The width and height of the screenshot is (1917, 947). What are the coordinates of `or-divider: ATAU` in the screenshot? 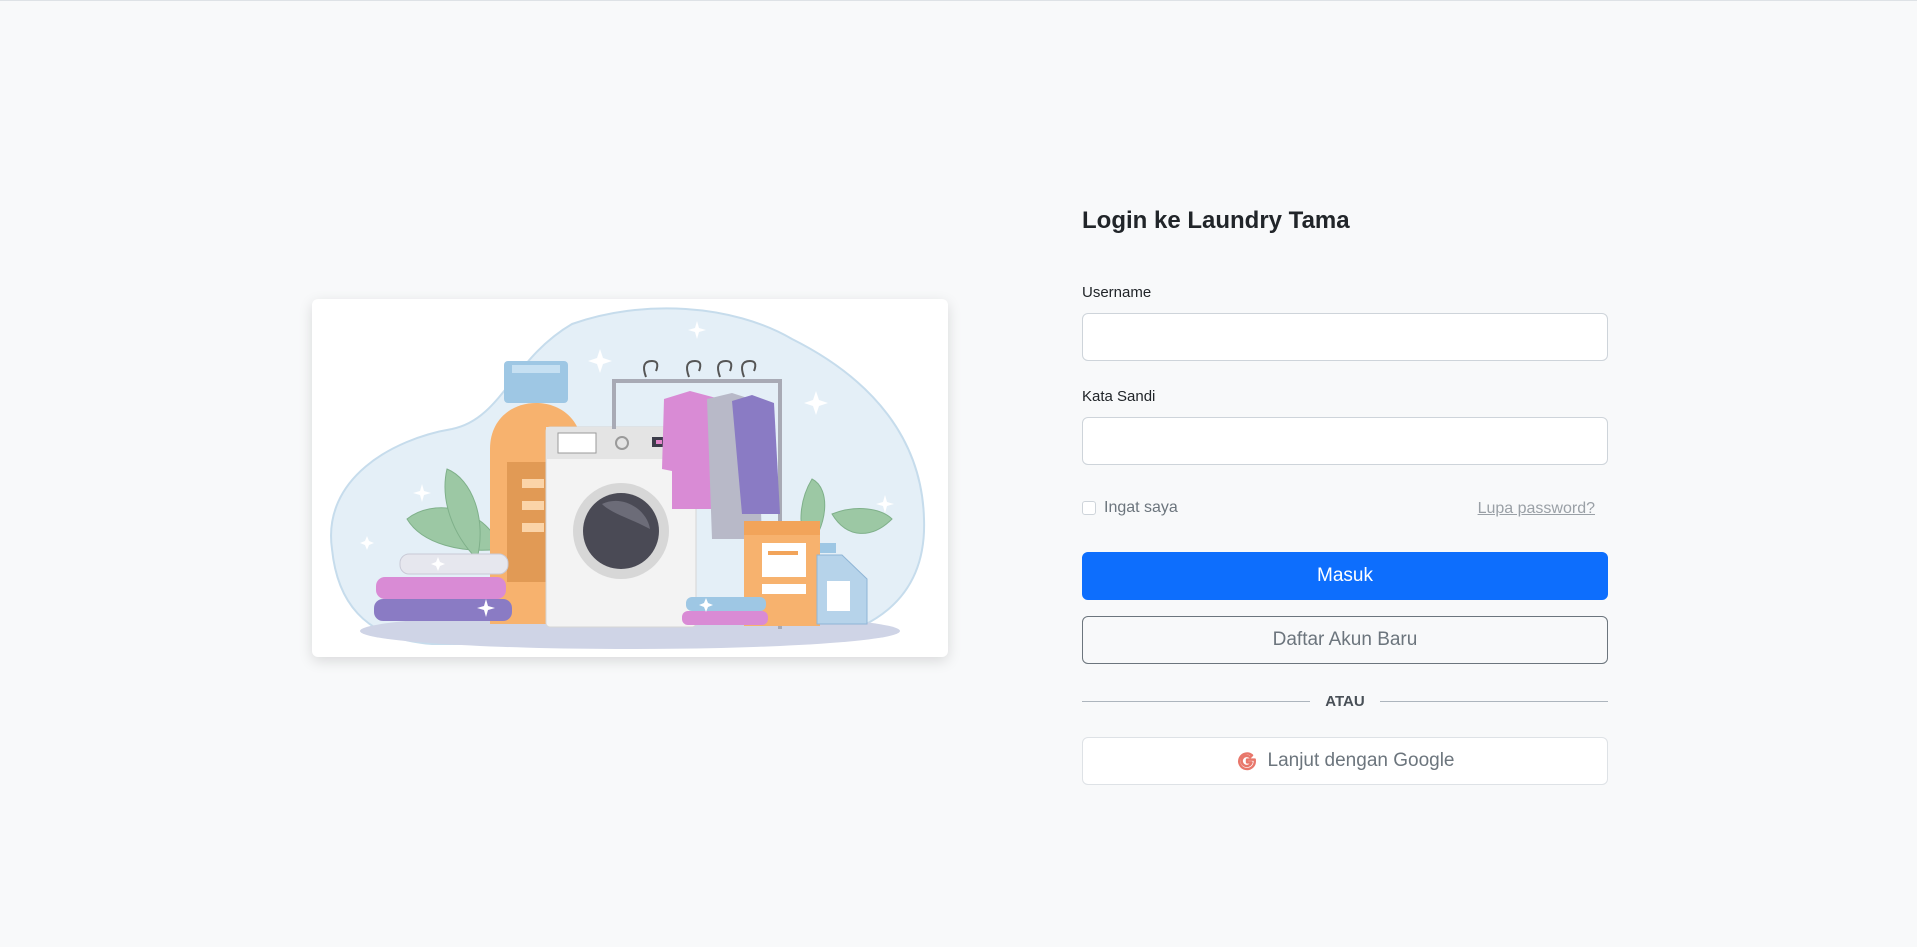 It's located at (1345, 701).